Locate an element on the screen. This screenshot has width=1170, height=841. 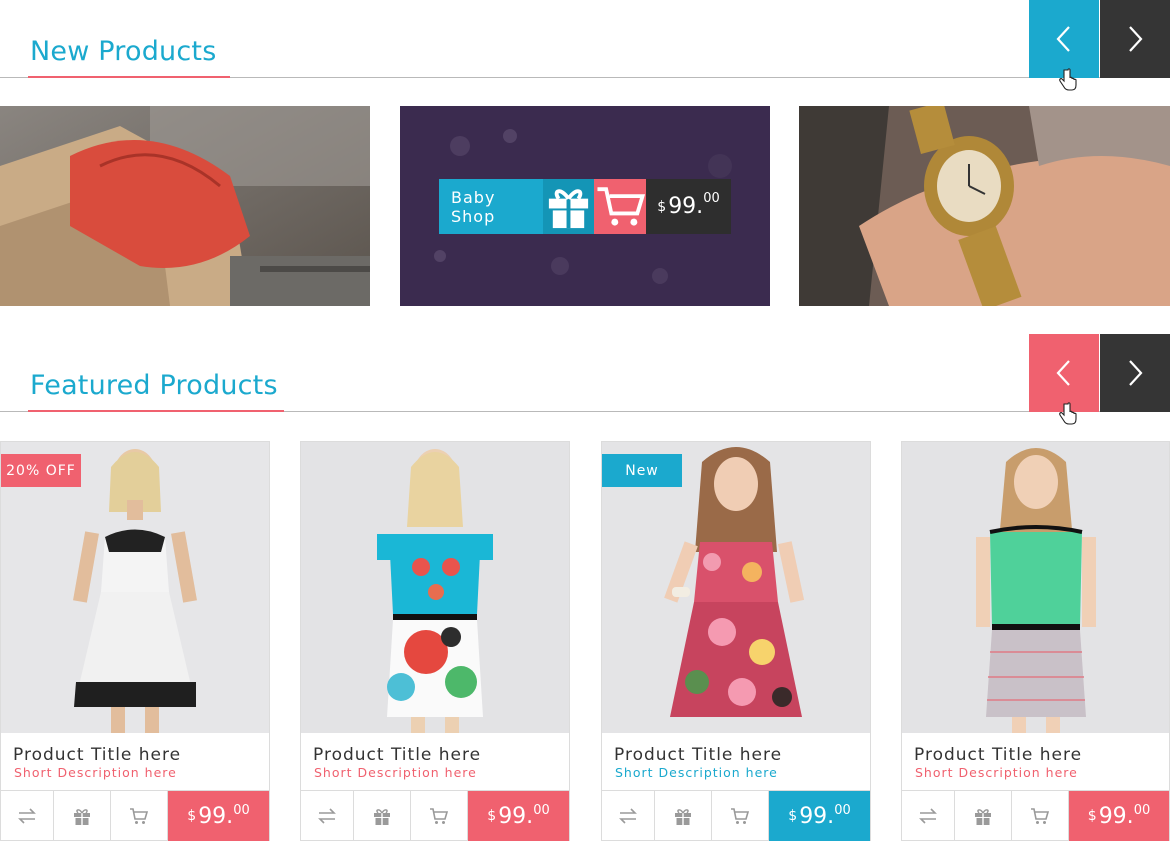
banner-handbag is located at coordinates (185, 206).